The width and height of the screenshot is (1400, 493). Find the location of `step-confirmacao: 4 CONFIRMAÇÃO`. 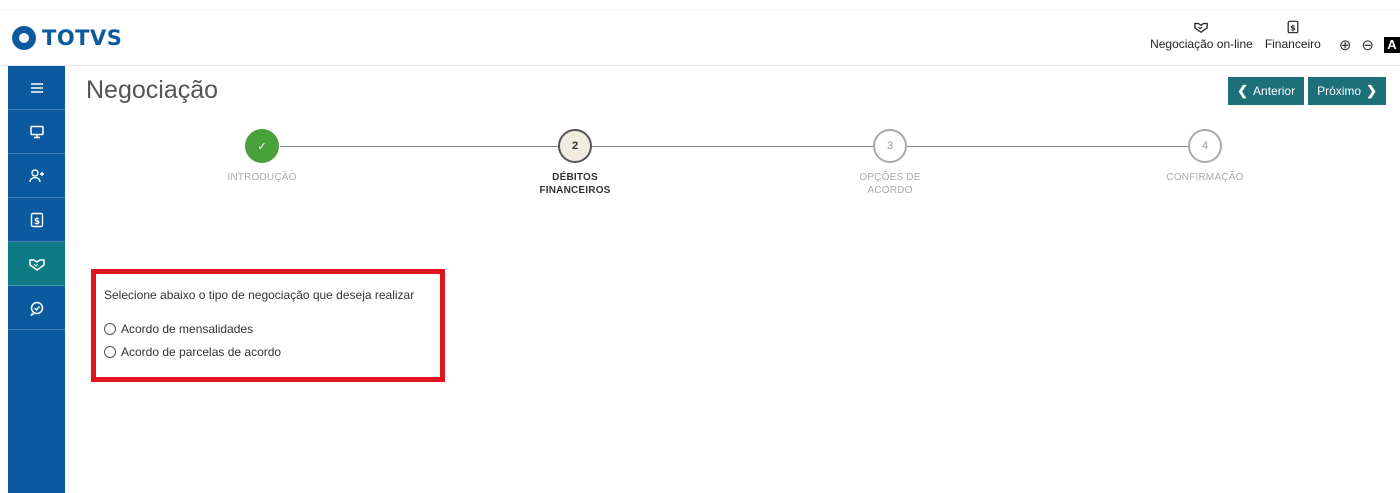

step-confirmacao: 4 CONFIRMAÇÃO is located at coordinates (1205, 156).